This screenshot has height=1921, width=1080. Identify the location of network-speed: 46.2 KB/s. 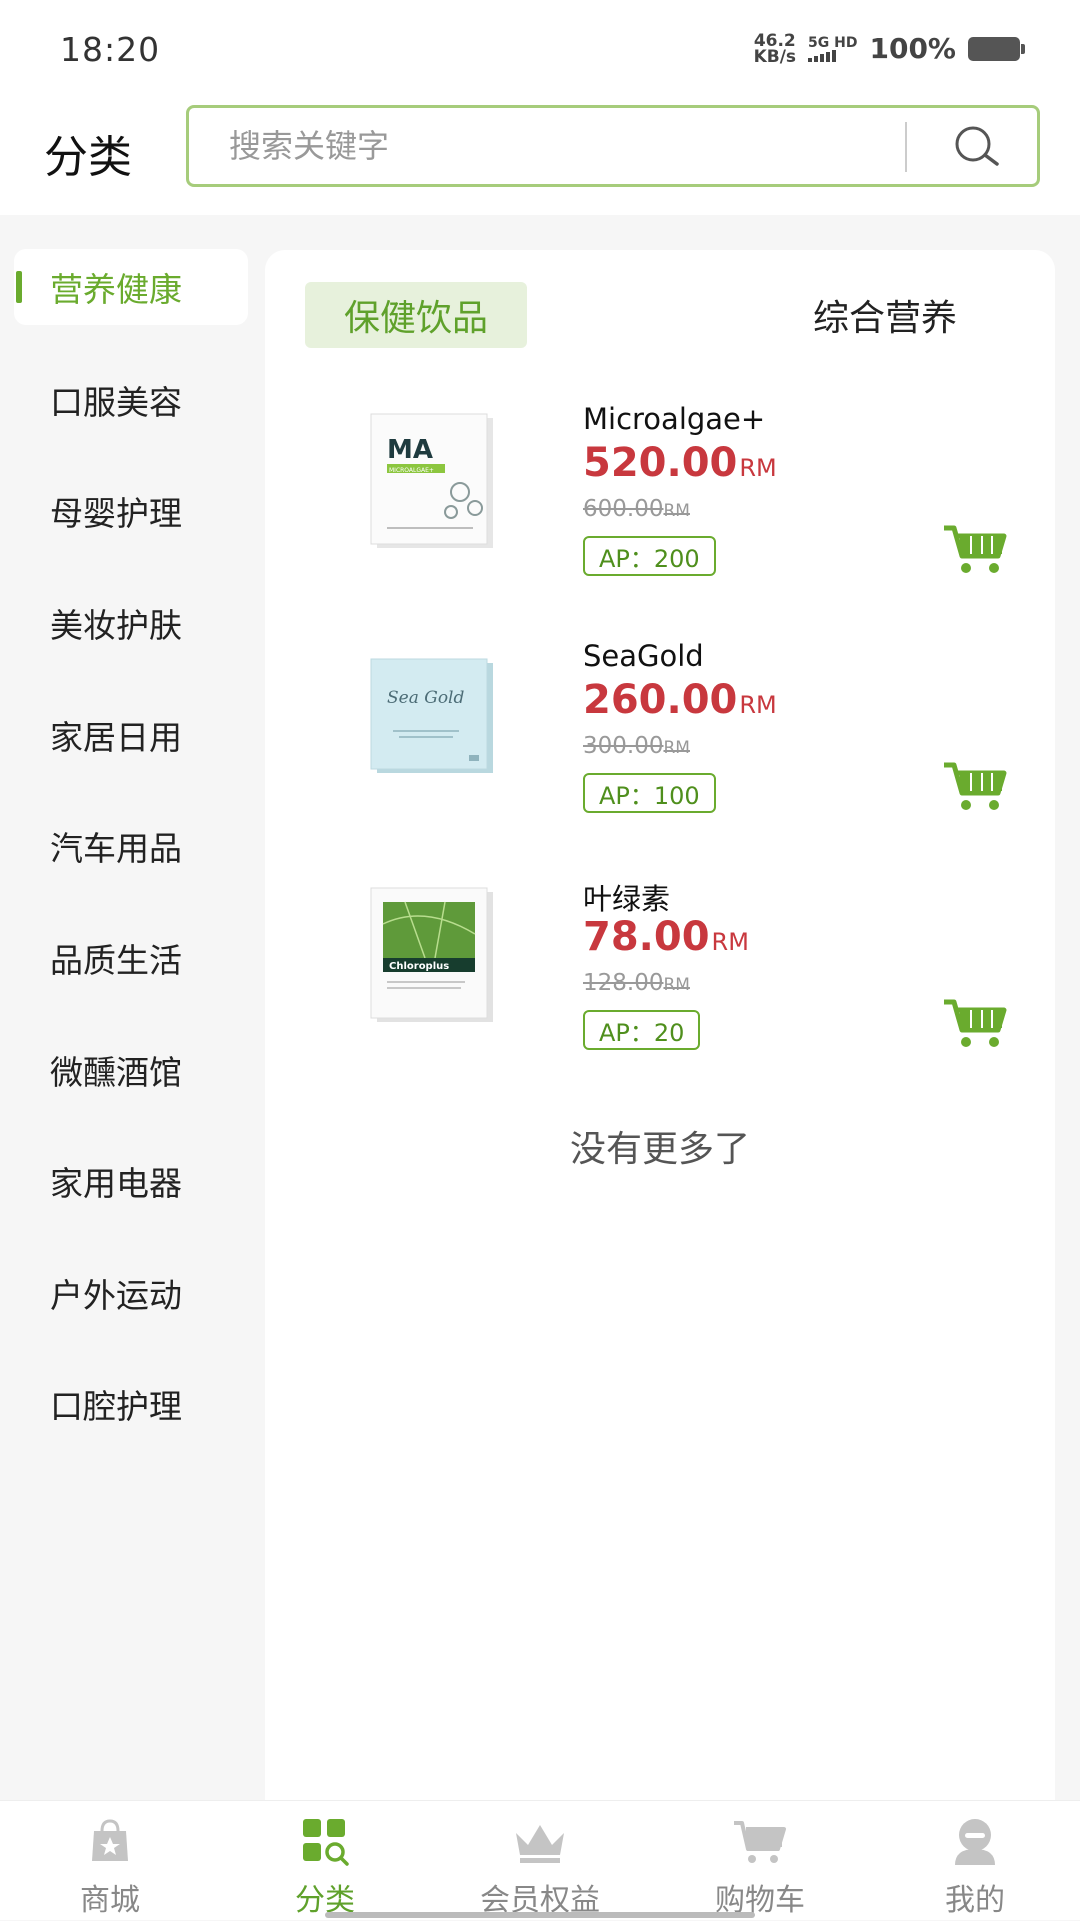
(775, 48).